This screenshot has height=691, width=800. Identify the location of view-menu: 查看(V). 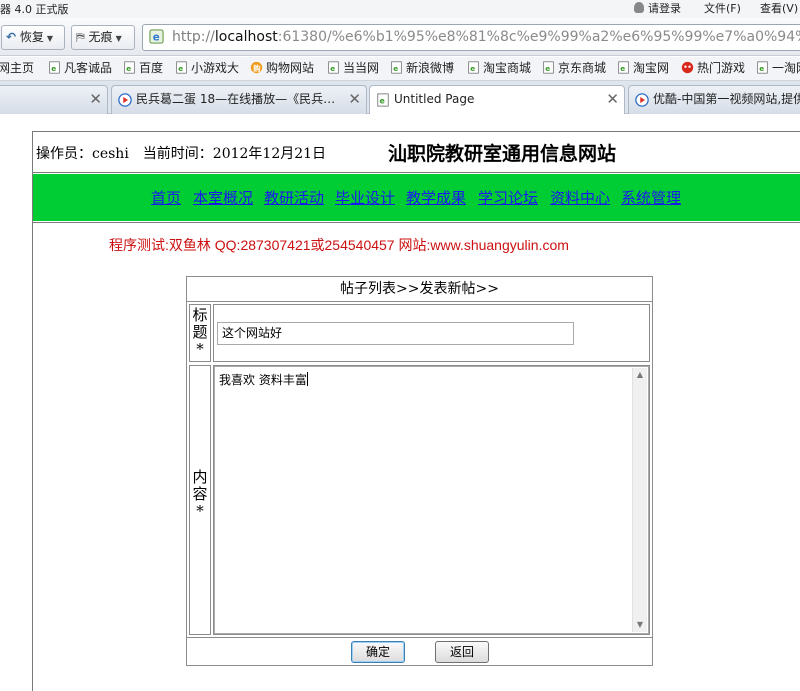
(779, 8).